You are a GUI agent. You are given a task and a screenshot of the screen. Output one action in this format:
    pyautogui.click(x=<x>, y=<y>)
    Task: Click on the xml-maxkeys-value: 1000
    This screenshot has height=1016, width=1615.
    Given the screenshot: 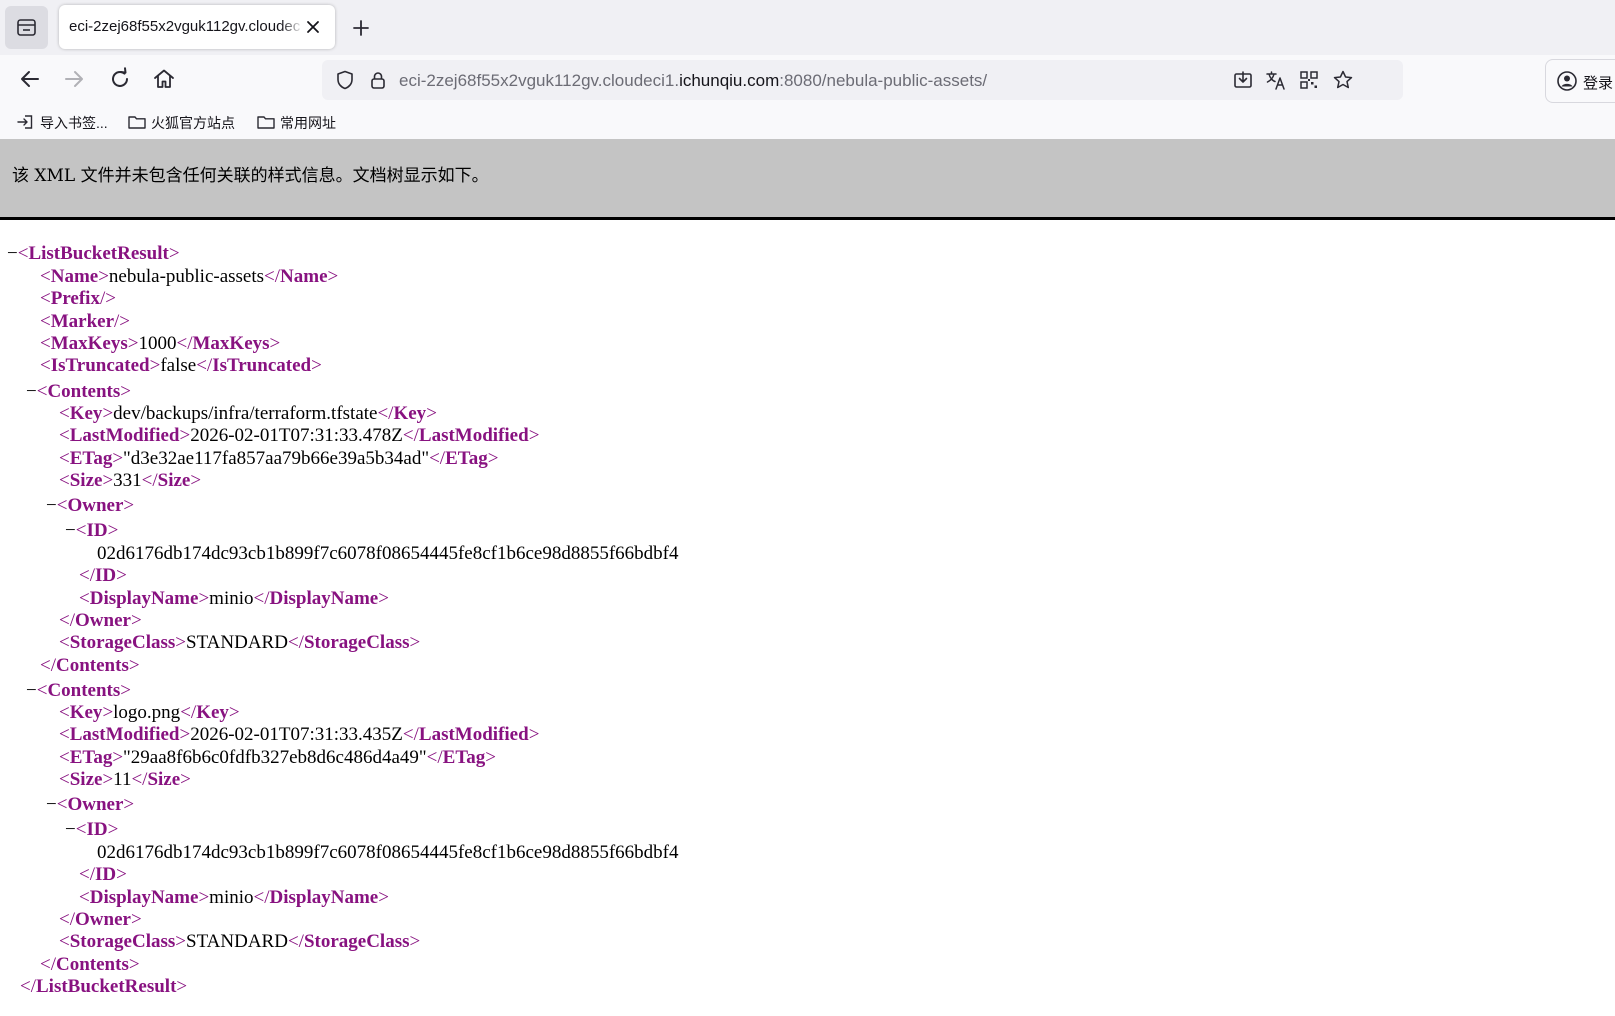 What is the action you would take?
    pyautogui.click(x=157, y=343)
    